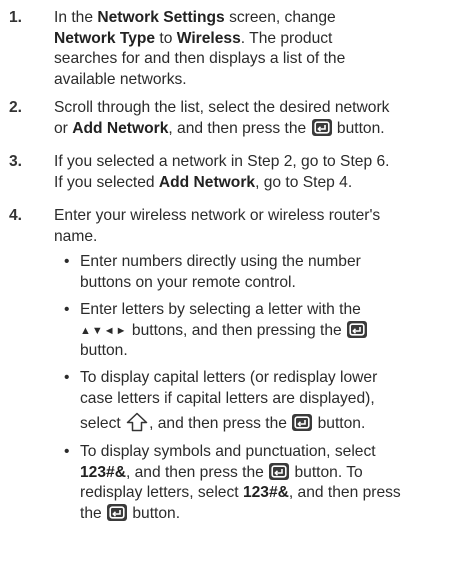 This screenshot has width=449, height=580. What do you see at coordinates (344, 492) in the screenshot?
I see `text-run: , and then press` at bounding box center [344, 492].